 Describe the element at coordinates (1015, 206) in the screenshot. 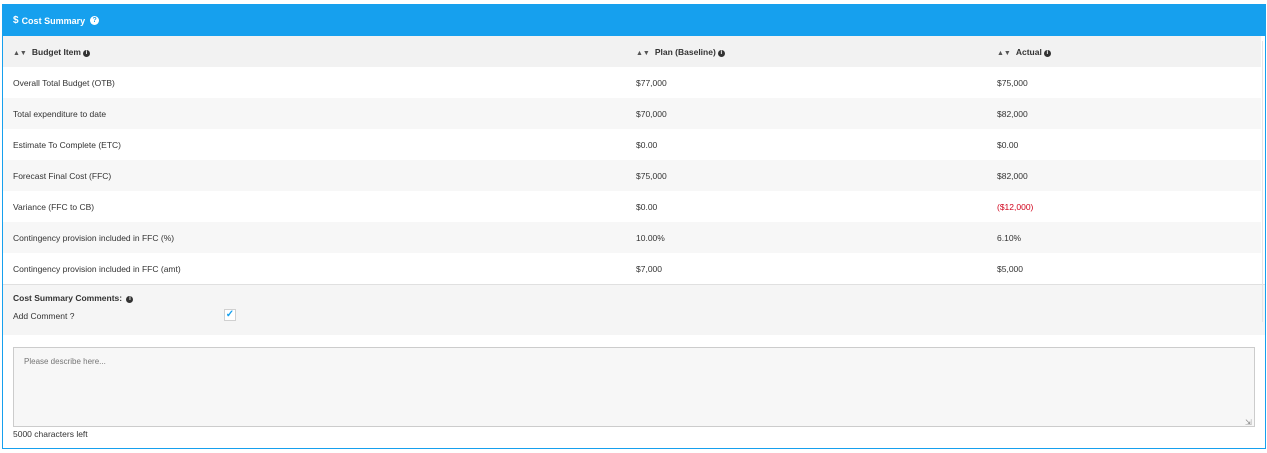

I see `actual-cell-negative: ($12,000)` at that location.